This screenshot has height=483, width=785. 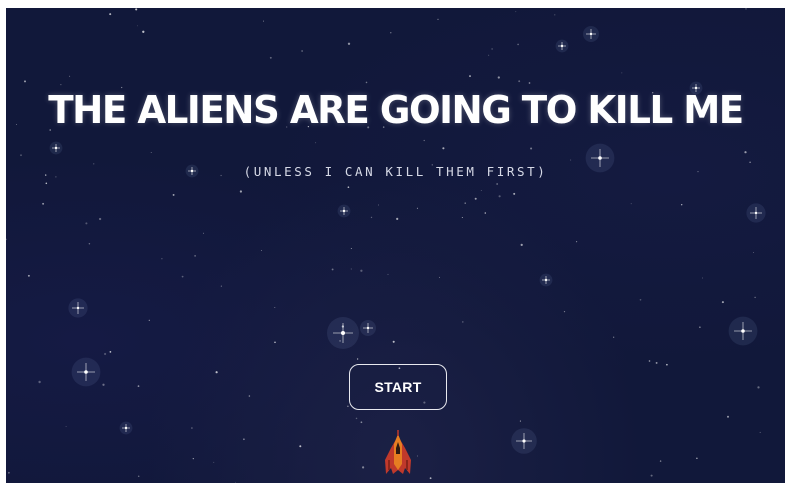 What do you see at coordinates (398, 387) in the screenshot?
I see `start-button: START` at bounding box center [398, 387].